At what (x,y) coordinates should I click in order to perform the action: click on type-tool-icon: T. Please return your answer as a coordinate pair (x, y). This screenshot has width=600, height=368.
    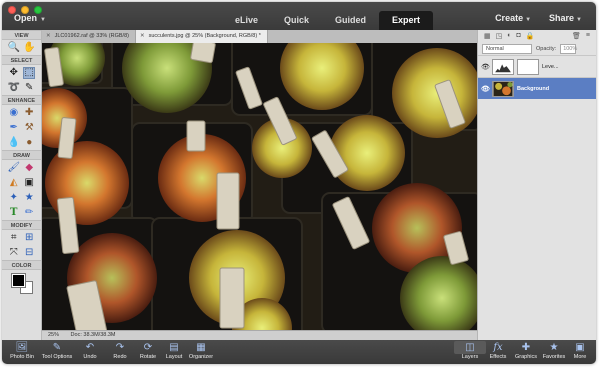
    Looking at the image, I should click on (14, 213).